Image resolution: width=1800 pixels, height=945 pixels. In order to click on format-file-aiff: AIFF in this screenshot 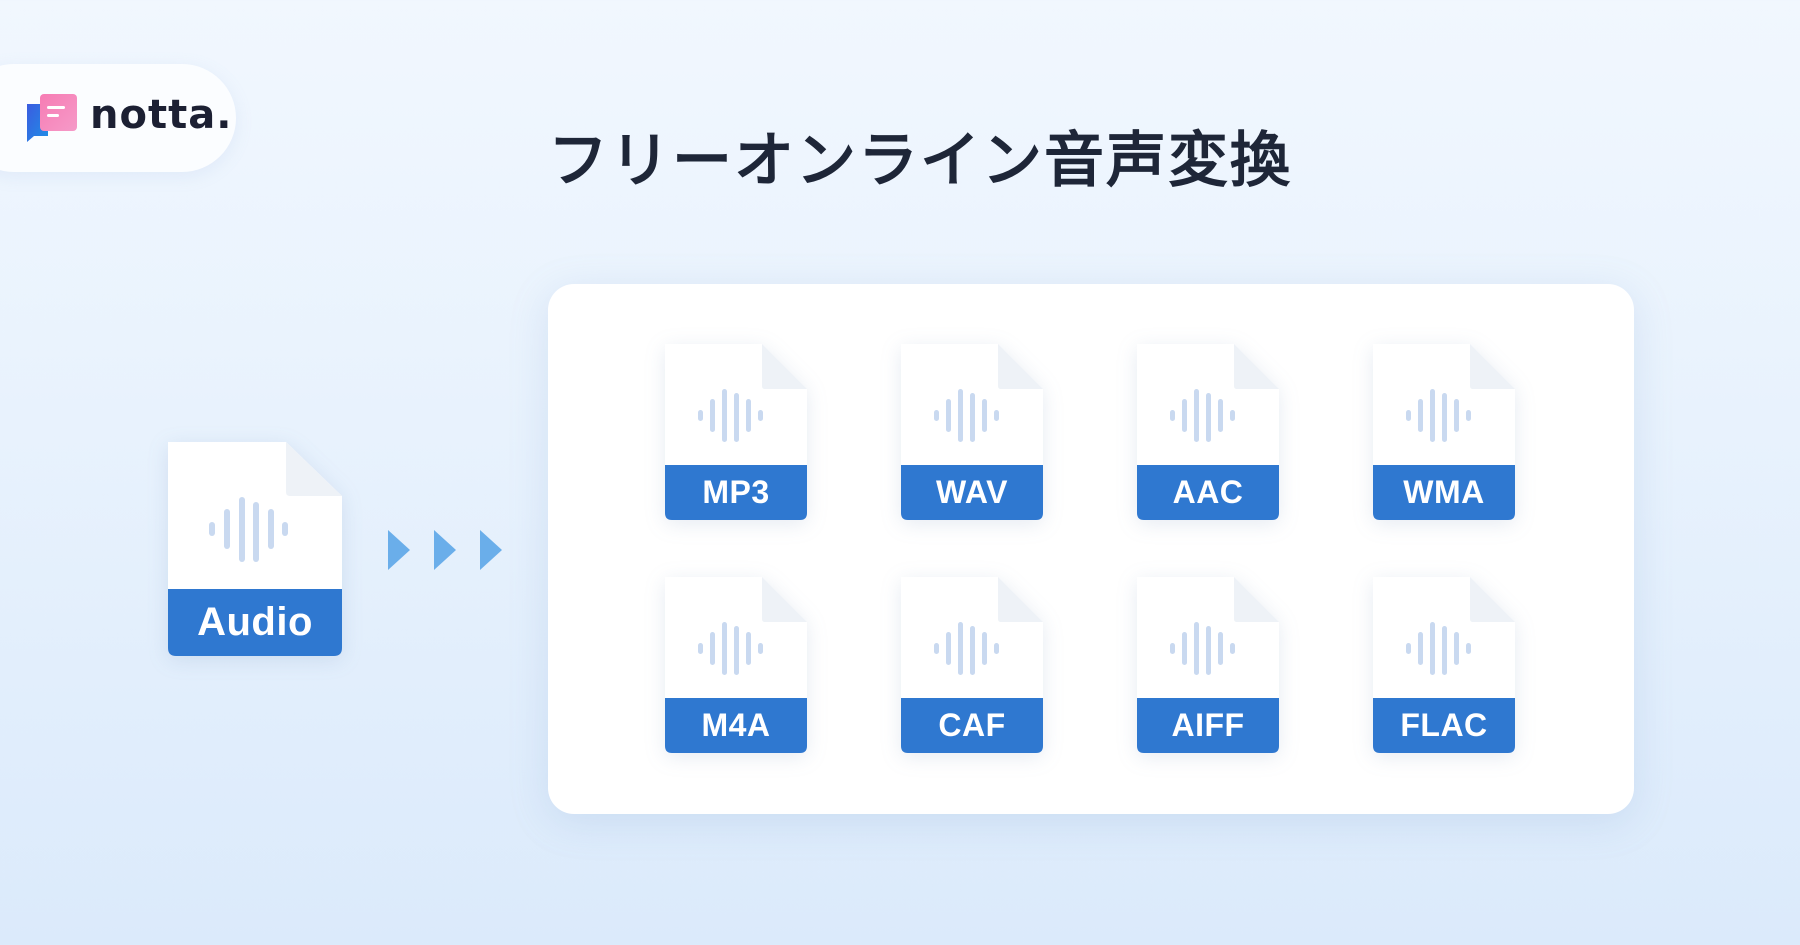, I will do `click(1208, 665)`.